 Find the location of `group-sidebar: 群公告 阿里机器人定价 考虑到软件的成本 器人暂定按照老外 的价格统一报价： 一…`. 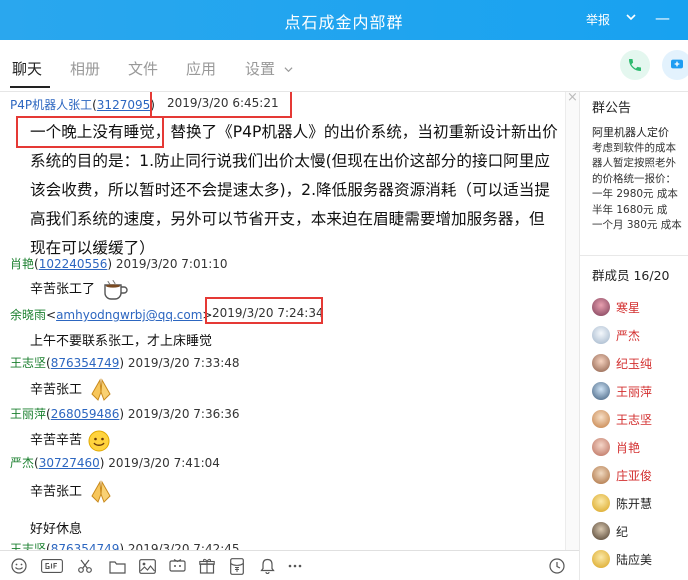

group-sidebar: 群公告 阿里机器人定价 考虑到软件的成本 器人暂定按照老外 的价格统一报价： 一… is located at coordinates (633, 336).